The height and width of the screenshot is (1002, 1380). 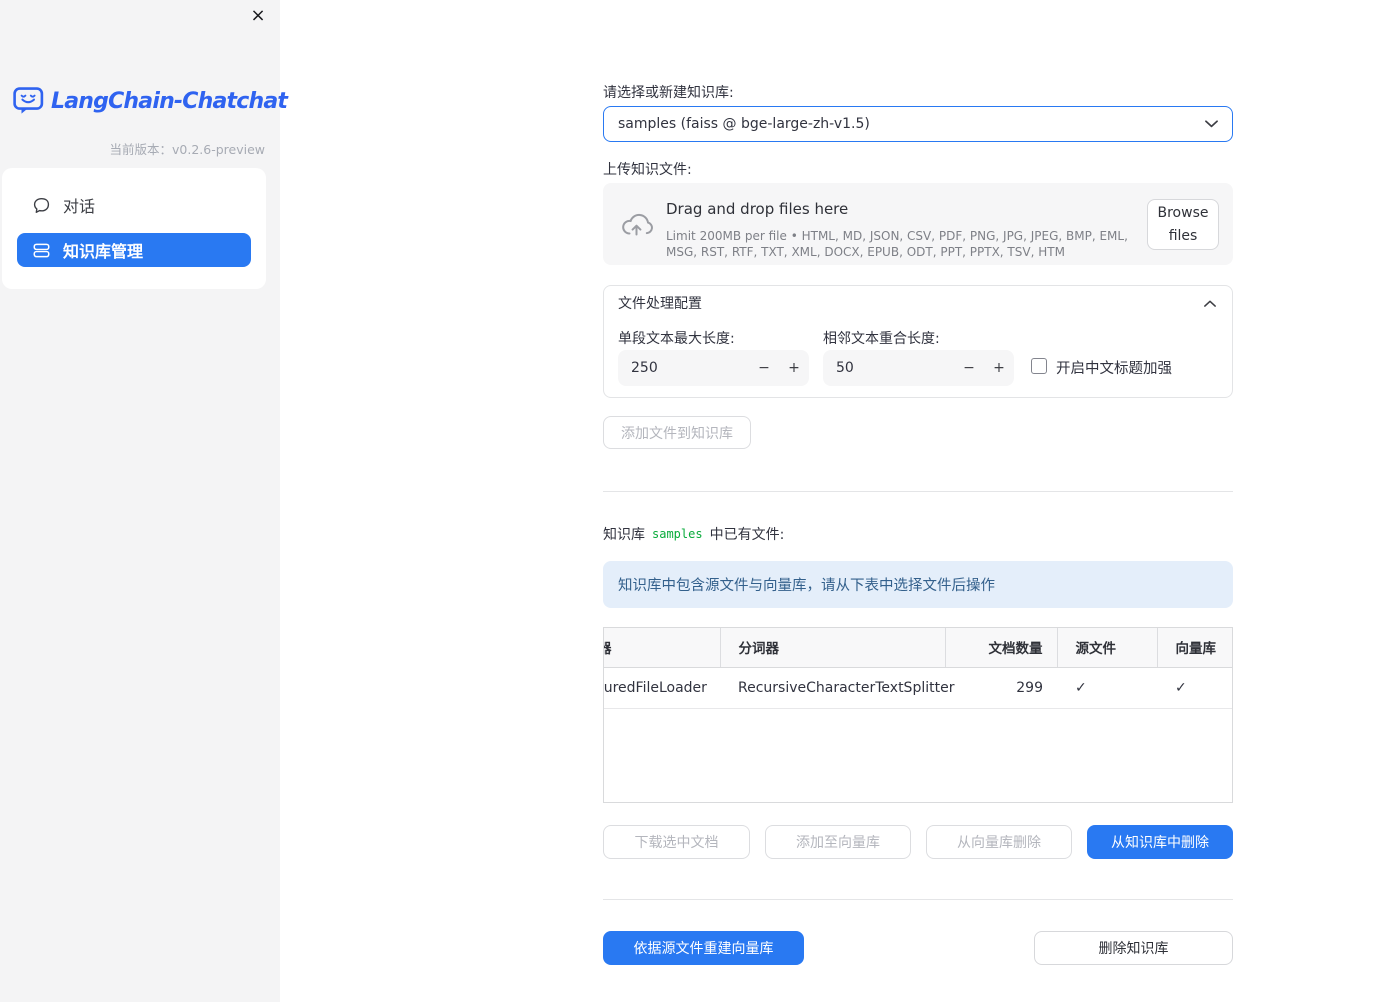 I want to click on browse-files-button: Browse files, so click(x=1183, y=224).